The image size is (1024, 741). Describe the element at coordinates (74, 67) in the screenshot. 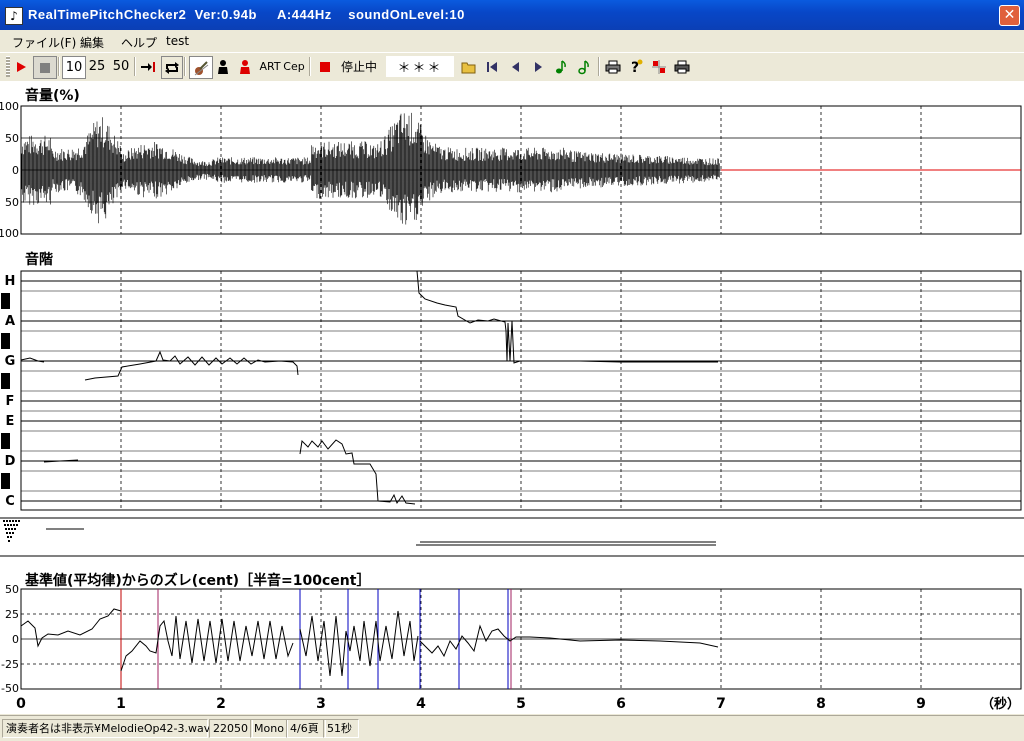

I see `zoom-10-button: 10` at that location.